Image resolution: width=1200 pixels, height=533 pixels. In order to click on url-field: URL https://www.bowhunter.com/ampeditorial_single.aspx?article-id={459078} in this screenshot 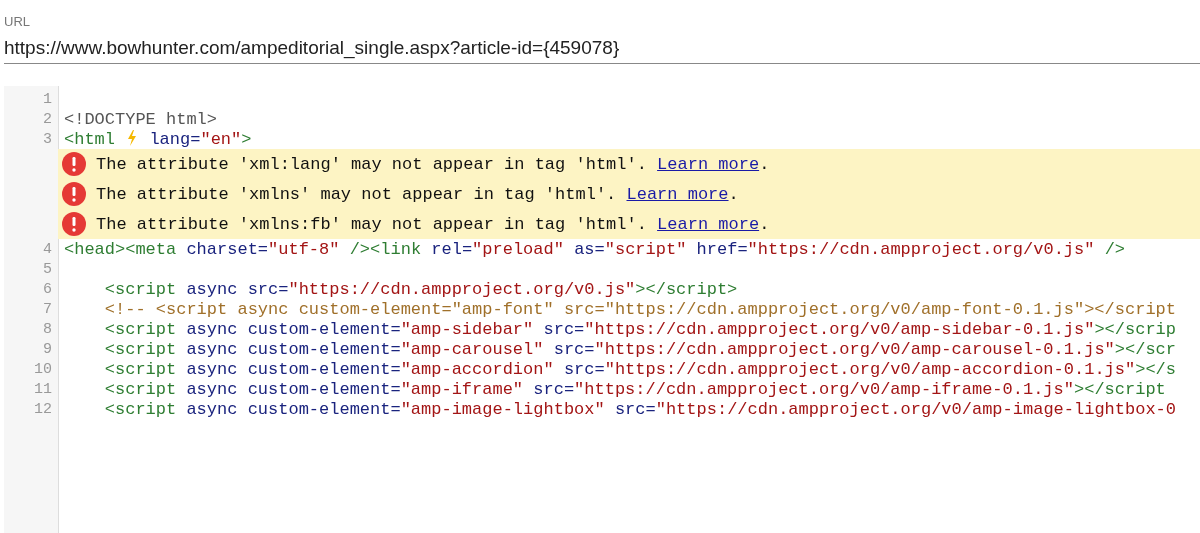, I will do `click(602, 32)`.